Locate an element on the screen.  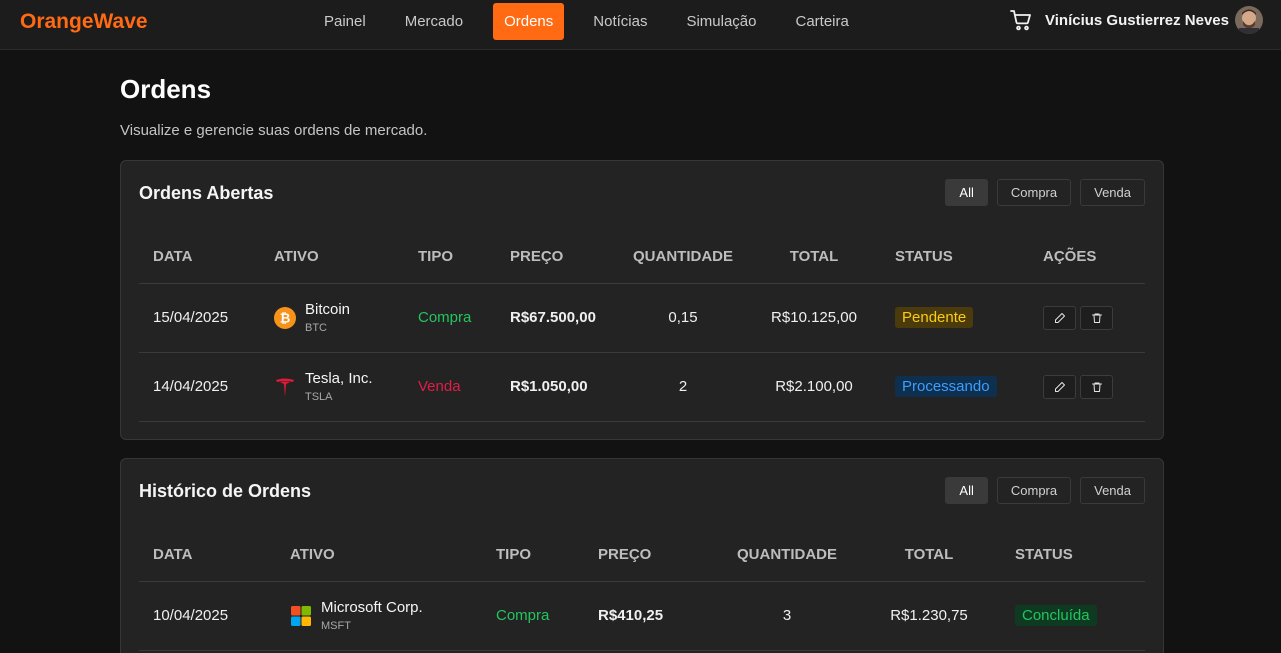
order-status: Processando is located at coordinates (955, 387).